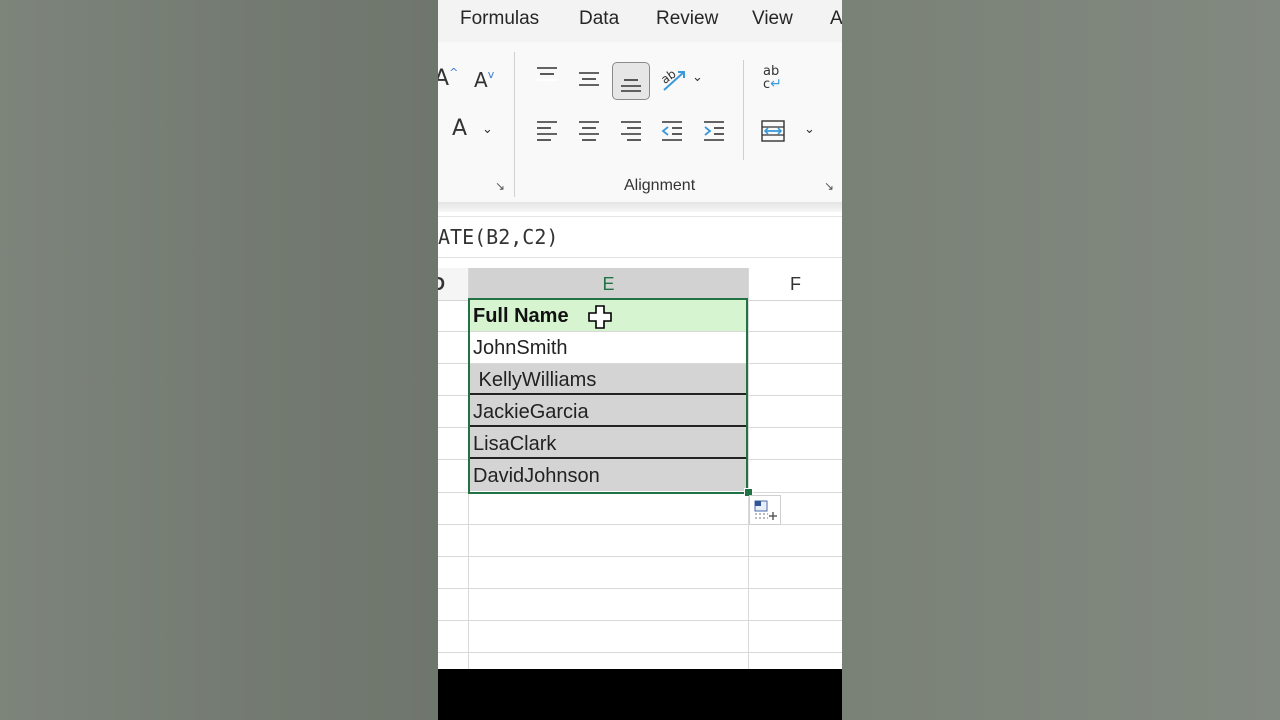 The image size is (1280, 720). What do you see at coordinates (501, 186) in the screenshot?
I see `font-dialog-launcher-icon: ↘` at bounding box center [501, 186].